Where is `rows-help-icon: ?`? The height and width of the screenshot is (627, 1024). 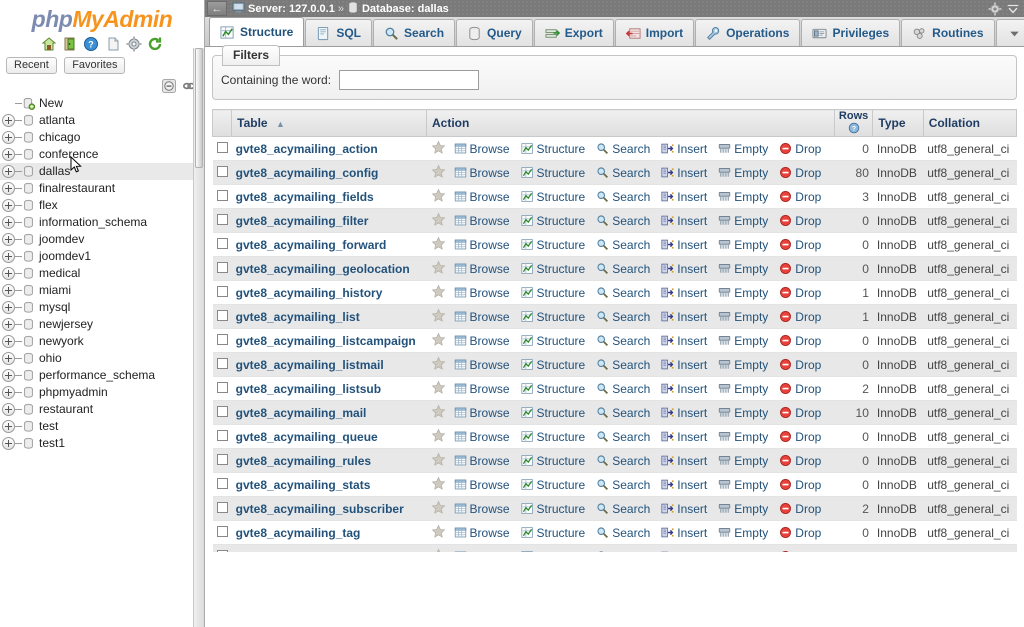
rows-help-icon: ? is located at coordinates (854, 129).